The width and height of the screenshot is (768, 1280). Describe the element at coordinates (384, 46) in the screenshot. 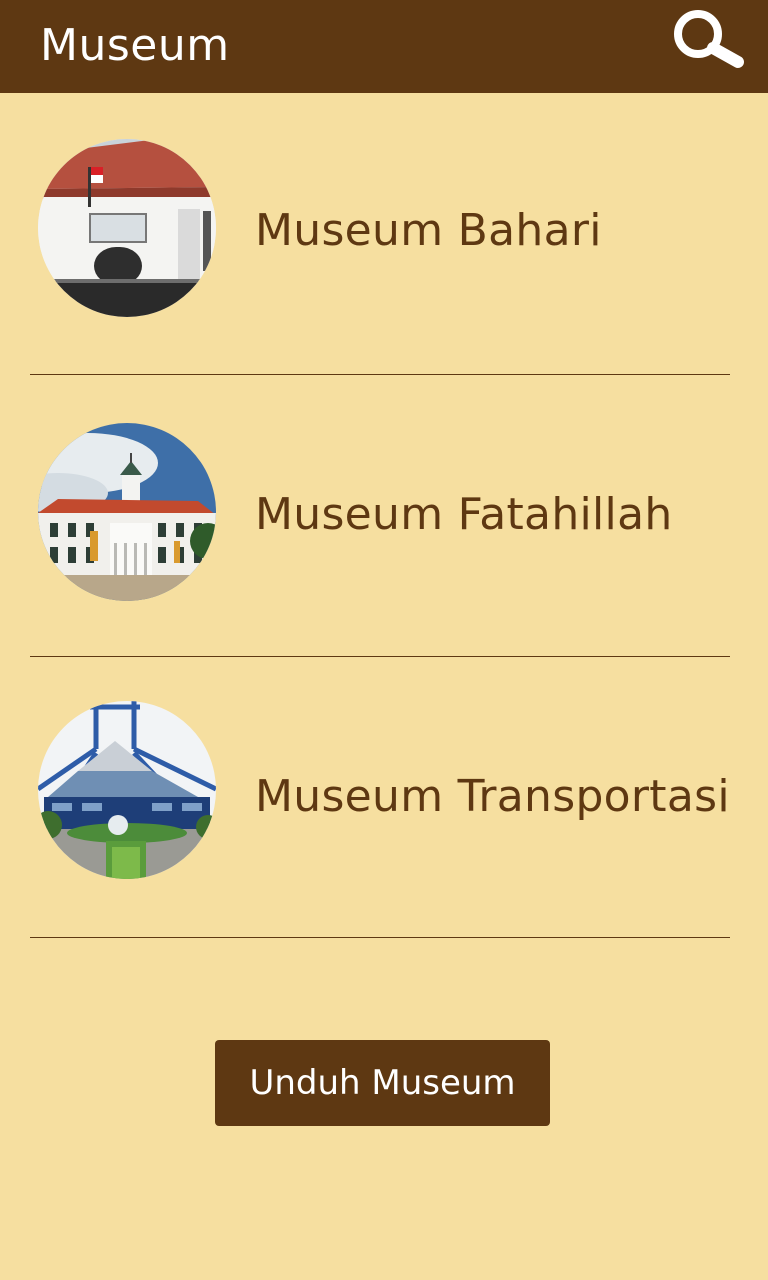

I see `app-bar: Museum` at that location.